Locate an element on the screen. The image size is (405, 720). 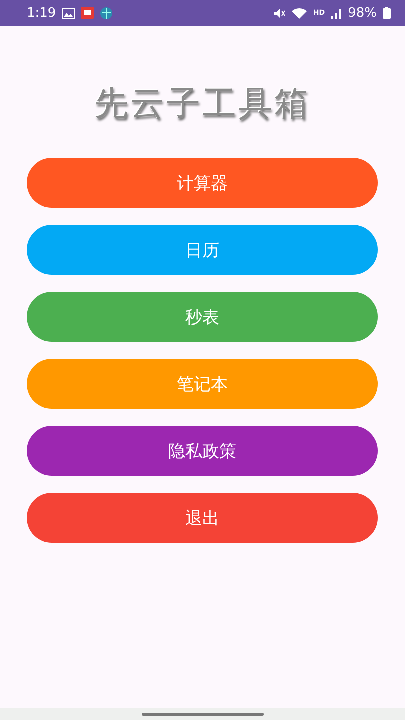
app-title: 先云子工具箱 is located at coordinates (202, 104).